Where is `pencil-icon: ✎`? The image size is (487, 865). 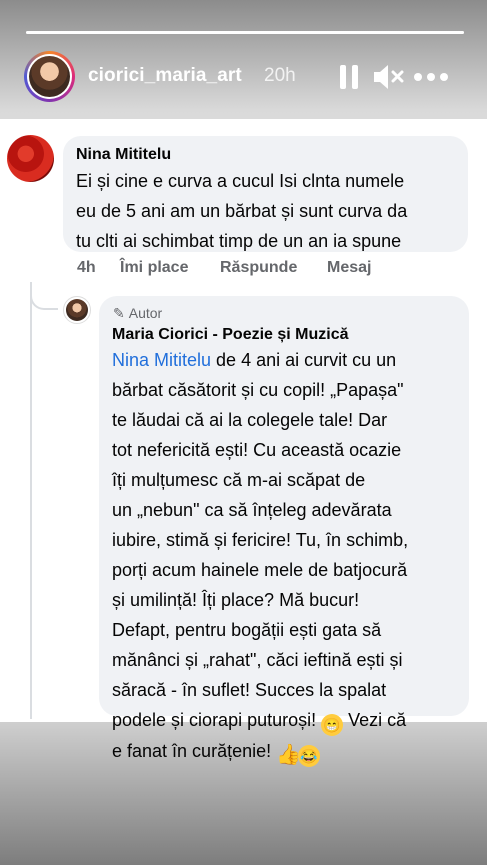 pencil-icon: ✎ is located at coordinates (119, 313).